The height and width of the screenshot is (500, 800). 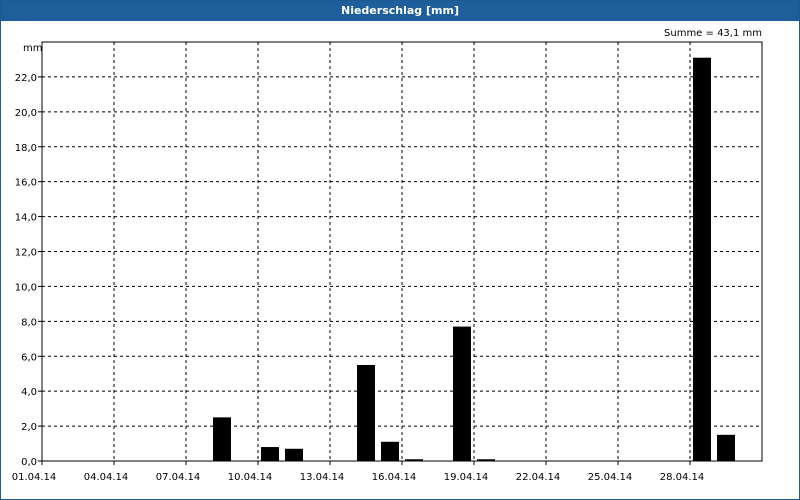 What do you see at coordinates (26, 113) in the screenshot?
I see `y-tick-label: 20,0` at bounding box center [26, 113].